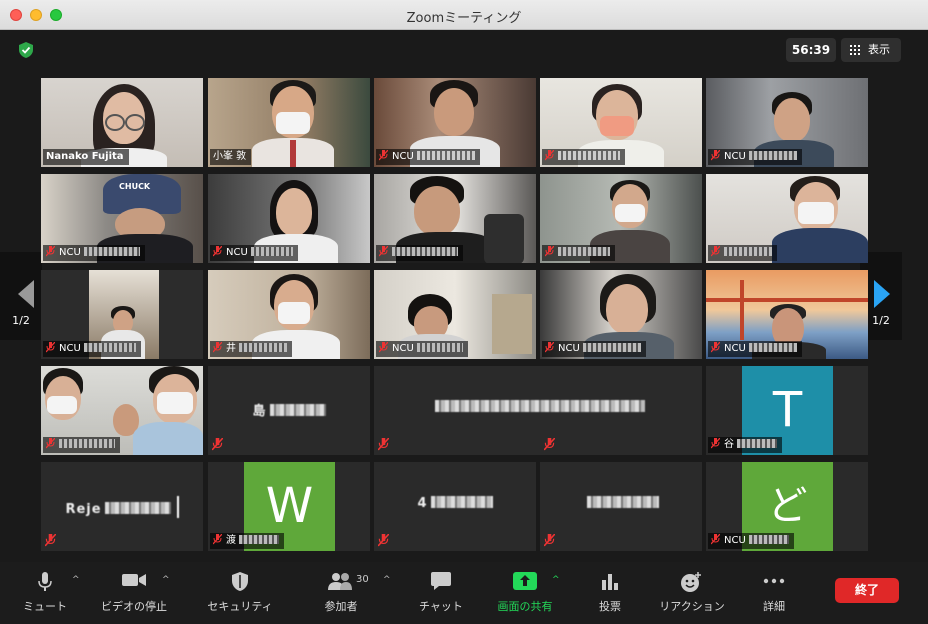 This screenshot has height=624, width=928. Describe the element at coordinates (441, 593) in the screenshot. I see `chat-button: チャット` at that location.